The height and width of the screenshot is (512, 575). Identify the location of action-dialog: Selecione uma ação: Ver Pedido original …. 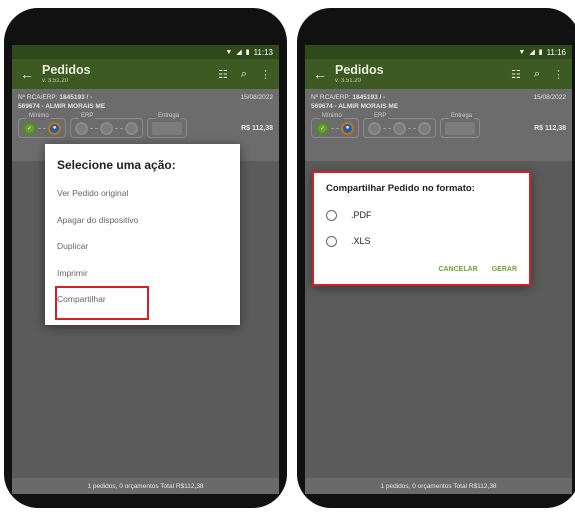
(142, 234).